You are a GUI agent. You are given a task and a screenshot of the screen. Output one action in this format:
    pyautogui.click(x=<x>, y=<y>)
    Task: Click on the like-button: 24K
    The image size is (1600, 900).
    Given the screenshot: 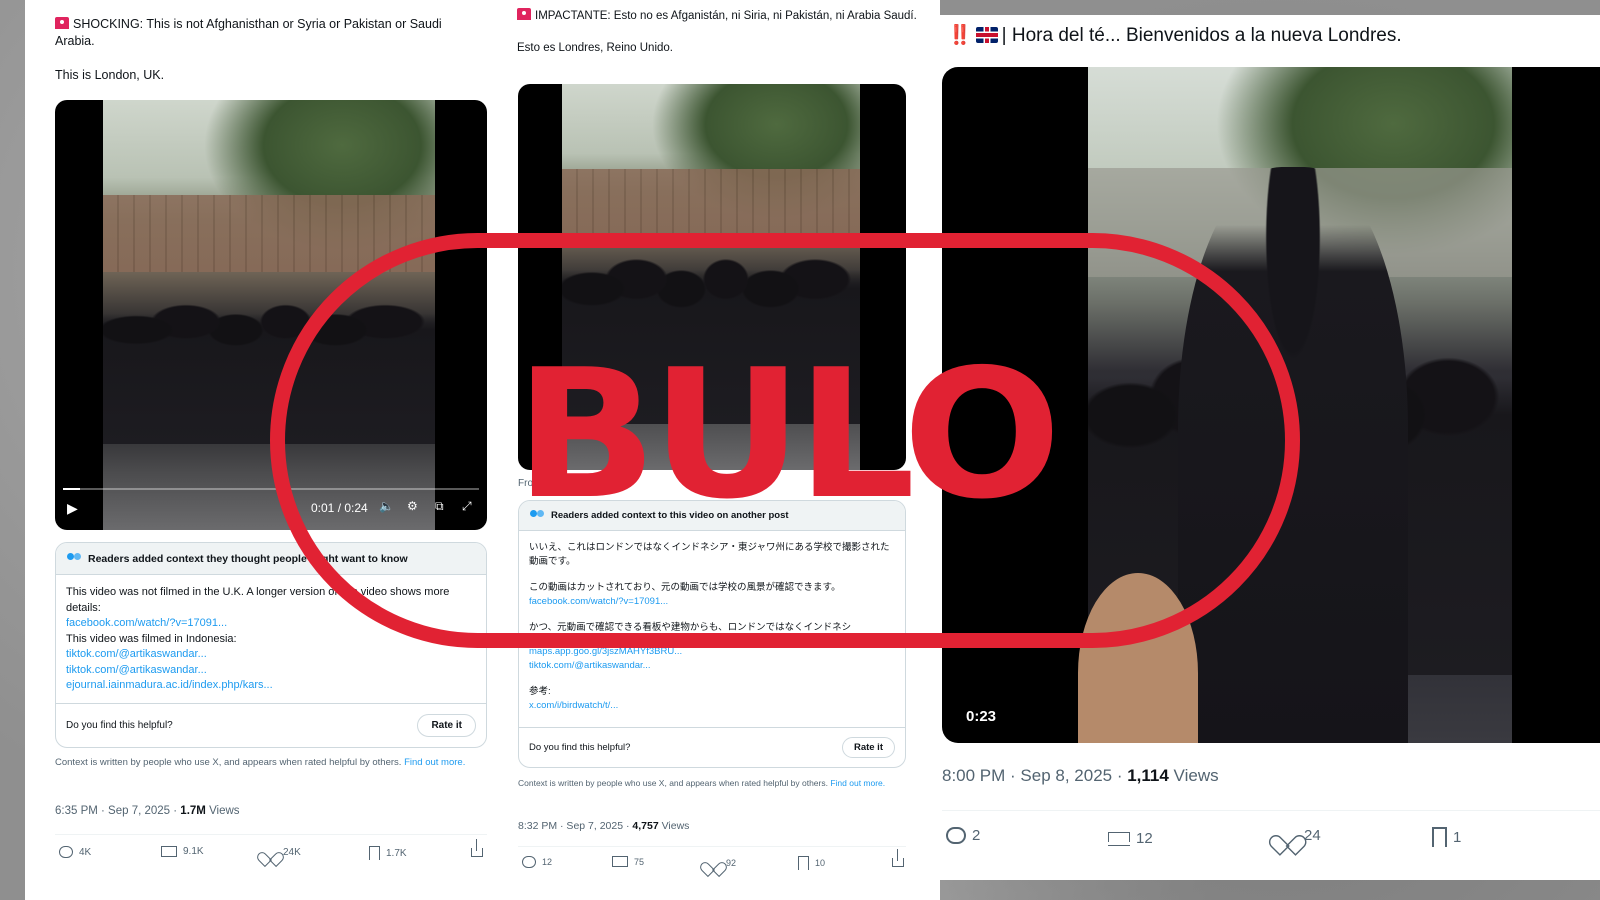 What is the action you would take?
    pyautogui.click(x=282, y=852)
    